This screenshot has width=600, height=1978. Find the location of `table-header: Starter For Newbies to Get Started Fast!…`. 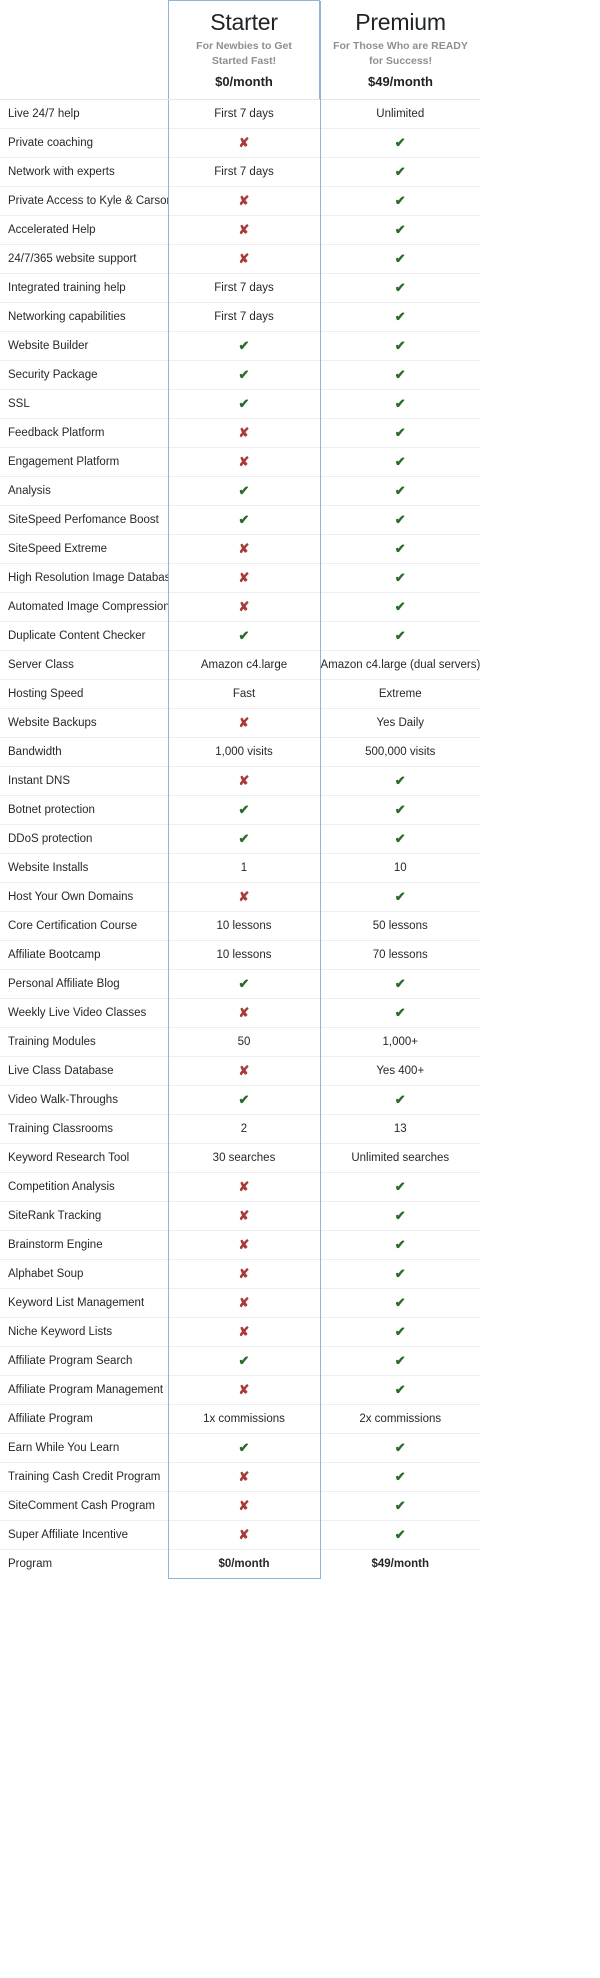

table-header: Starter For Newbies to Get Started Fast!… is located at coordinates (300, 50).